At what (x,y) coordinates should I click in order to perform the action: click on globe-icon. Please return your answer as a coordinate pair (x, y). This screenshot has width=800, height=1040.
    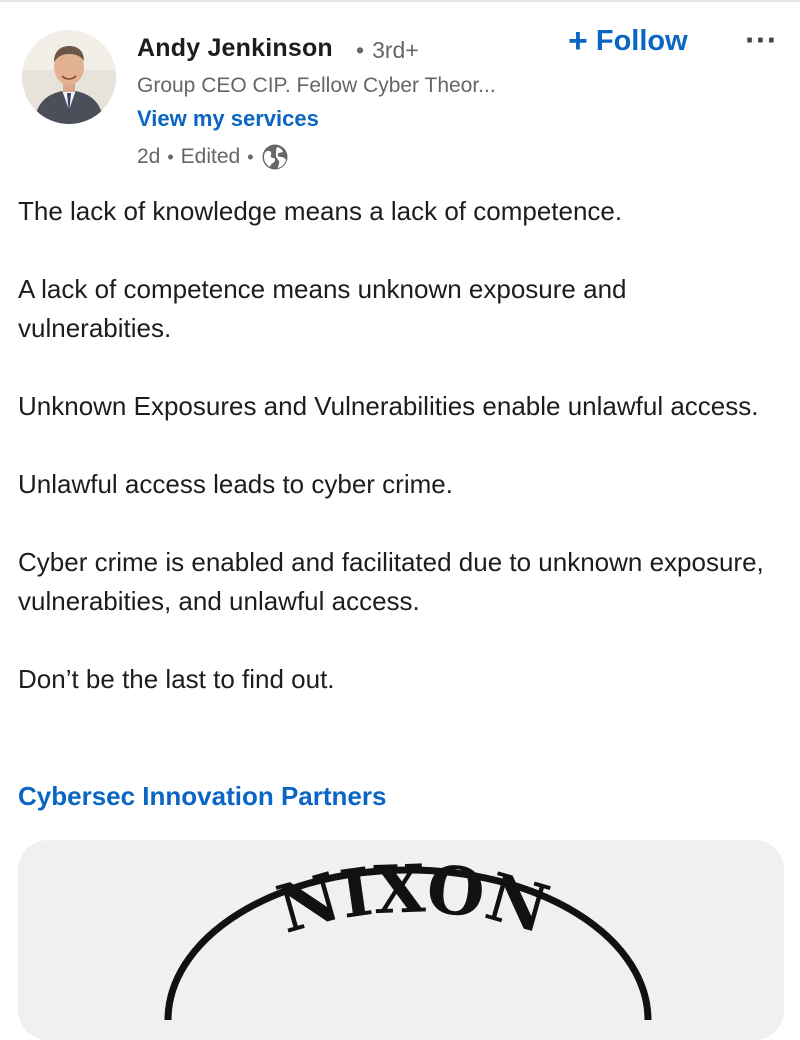
    Looking at the image, I should click on (275, 157).